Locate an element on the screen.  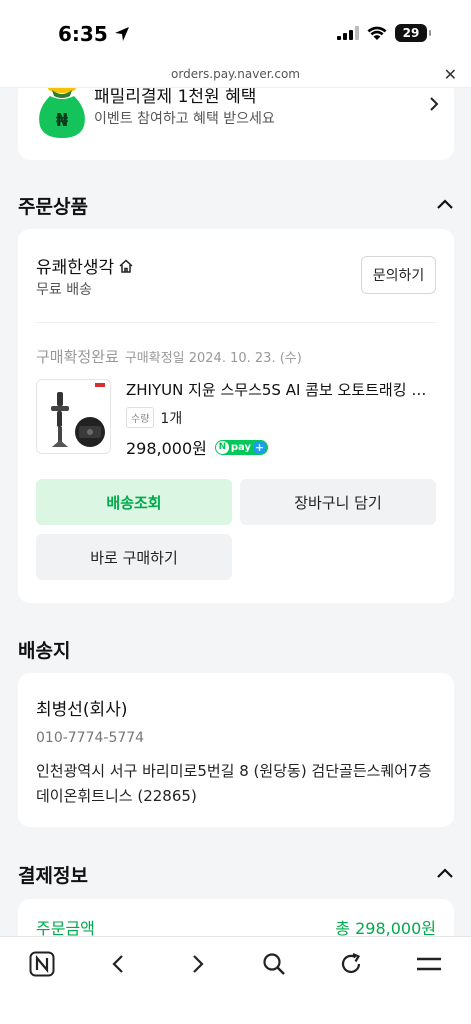
home-icon is located at coordinates (126, 265).